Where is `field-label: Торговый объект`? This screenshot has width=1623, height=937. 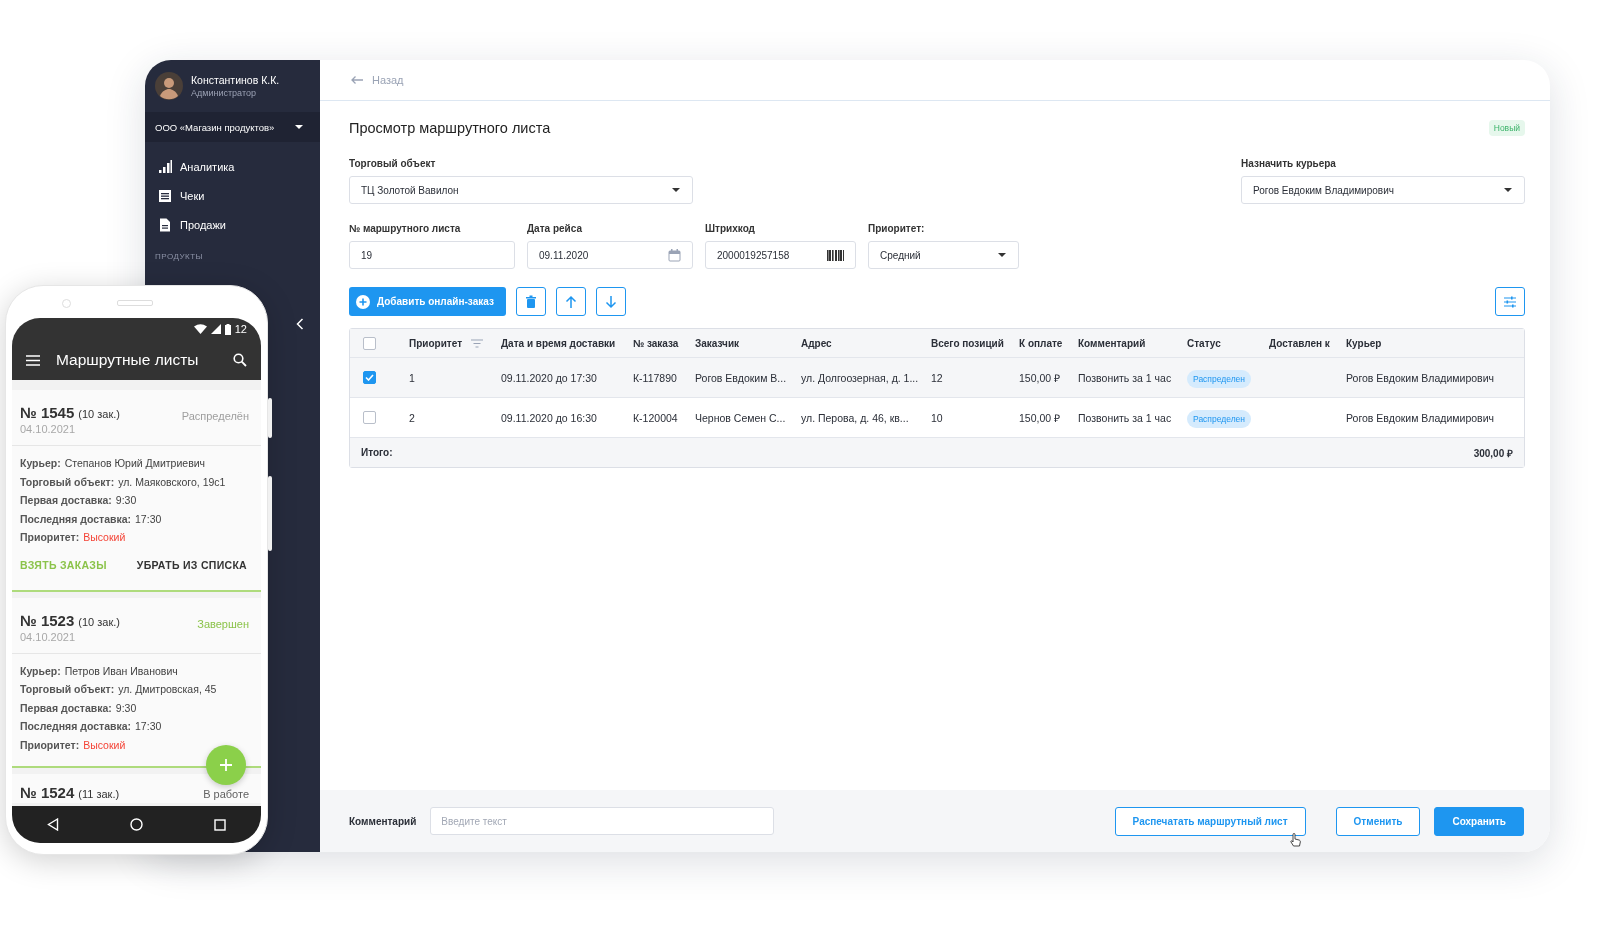
field-label: Торговый объект is located at coordinates (393, 163).